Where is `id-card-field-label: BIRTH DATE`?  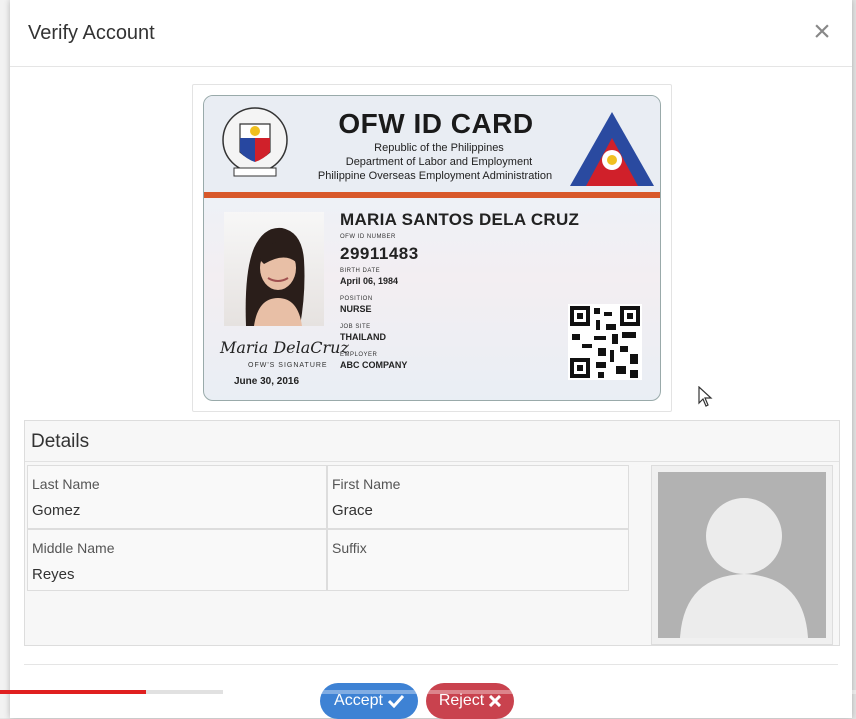 id-card-field-label: BIRTH DATE is located at coordinates (360, 271).